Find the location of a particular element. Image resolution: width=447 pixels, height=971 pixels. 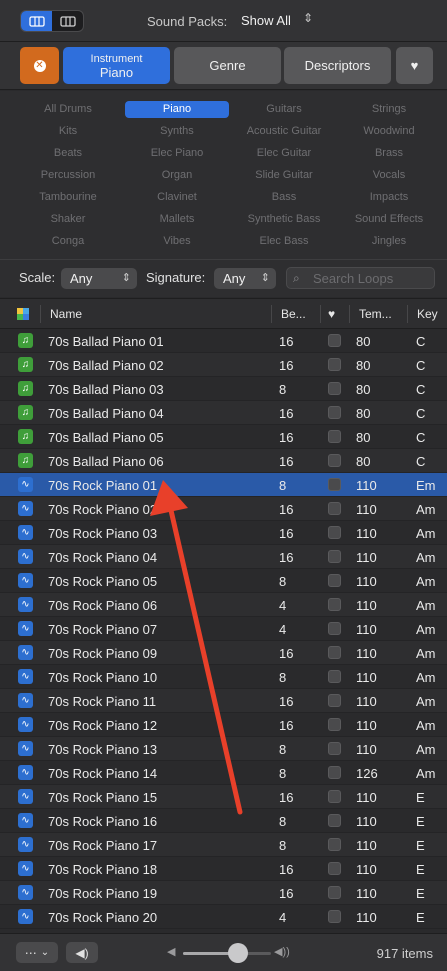

keyword-elec-guitar: Elec Guitar is located at coordinates (284, 153).